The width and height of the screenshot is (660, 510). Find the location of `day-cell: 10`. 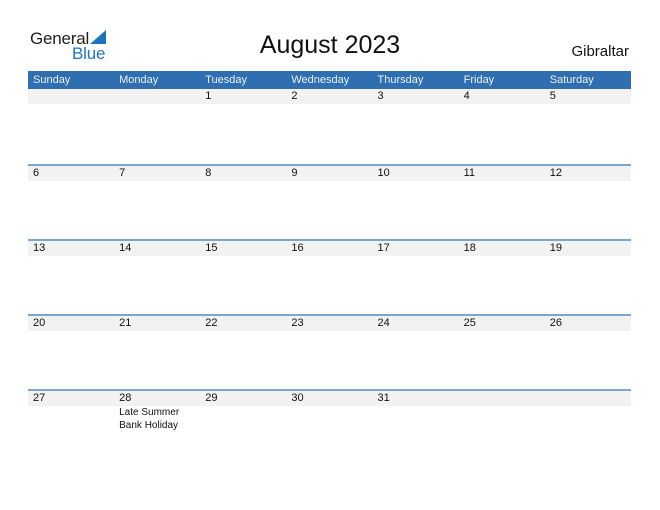

day-cell: 10 is located at coordinates (383, 173).